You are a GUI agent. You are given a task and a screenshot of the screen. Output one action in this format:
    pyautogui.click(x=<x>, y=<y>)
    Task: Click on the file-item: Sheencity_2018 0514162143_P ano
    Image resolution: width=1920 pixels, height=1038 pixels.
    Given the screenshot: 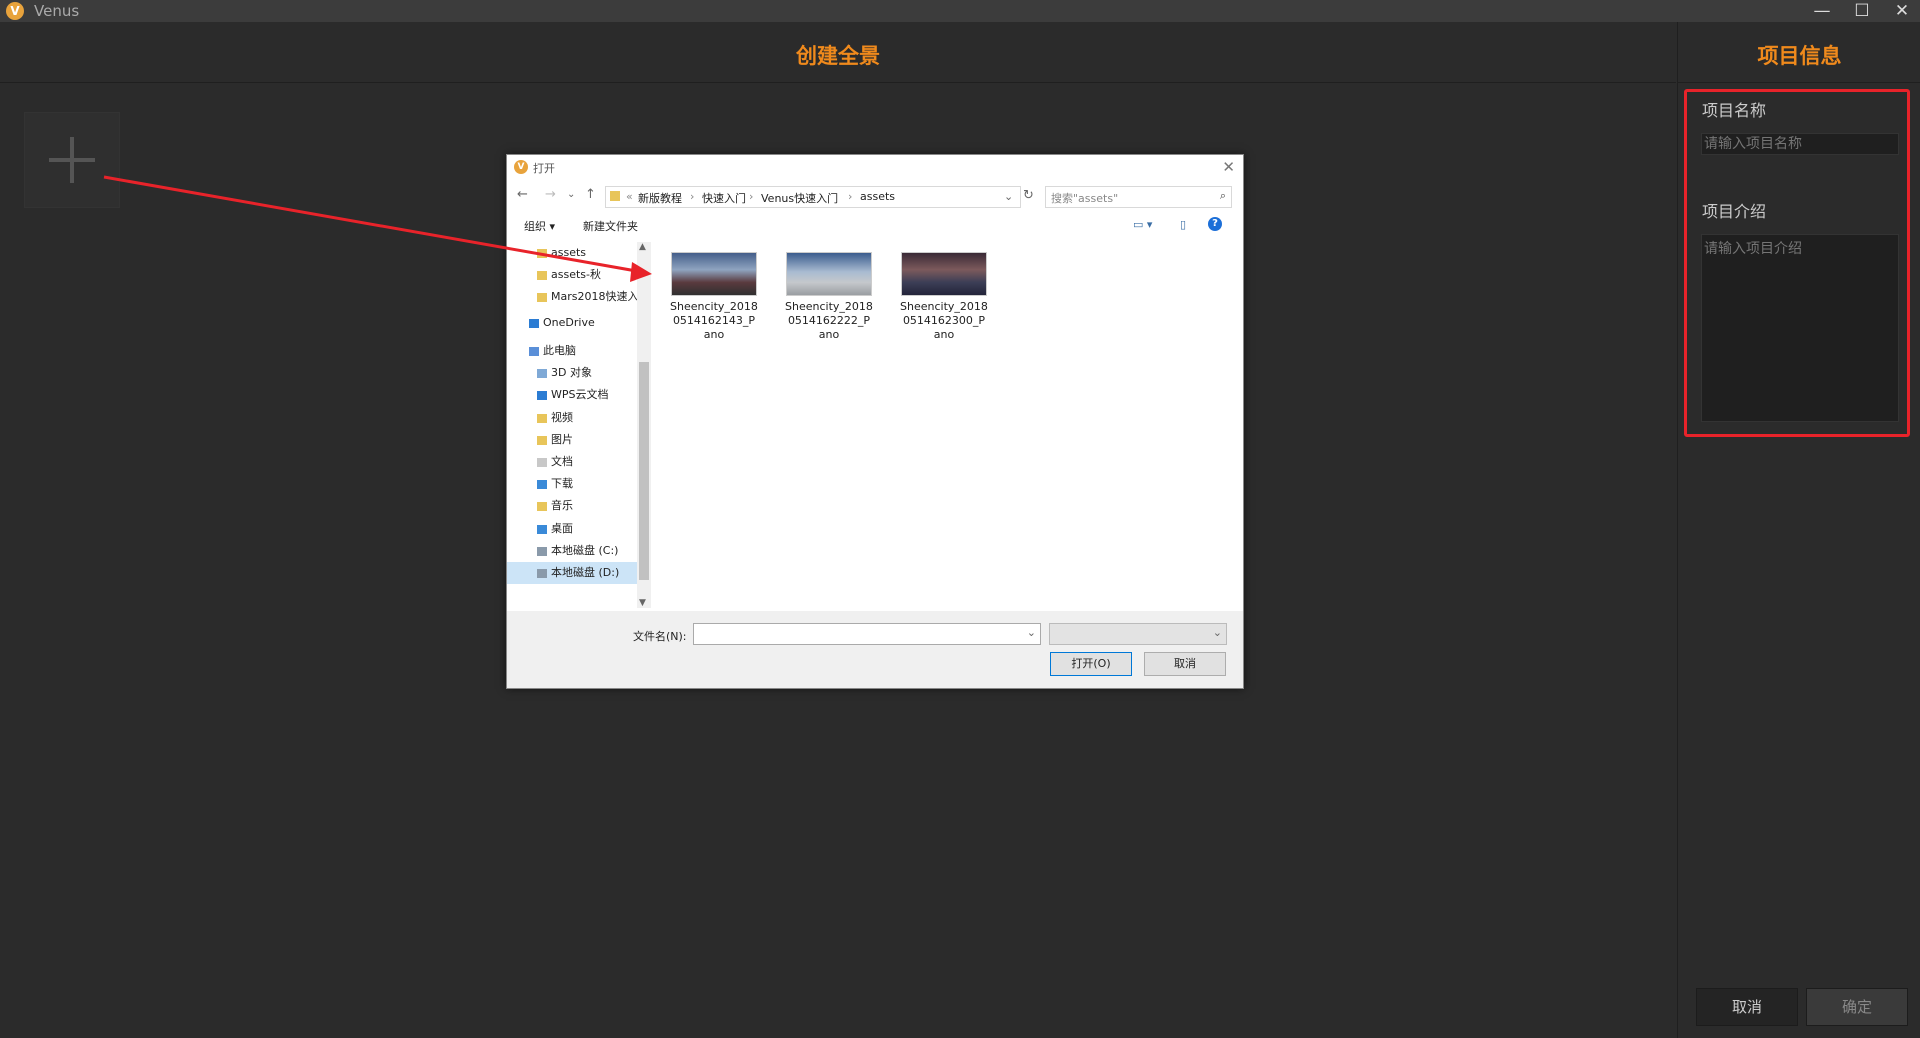 What is the action you would take?
    pyautogui.click(x=714, y=297)
    